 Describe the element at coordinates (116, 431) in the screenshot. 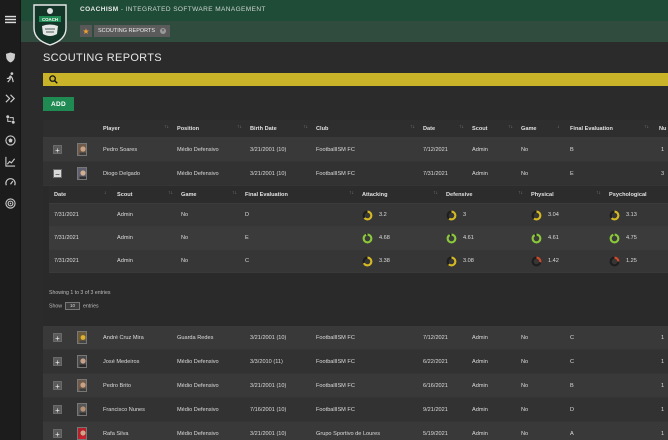

I see `cell-player: Rafa Silva` at that location.